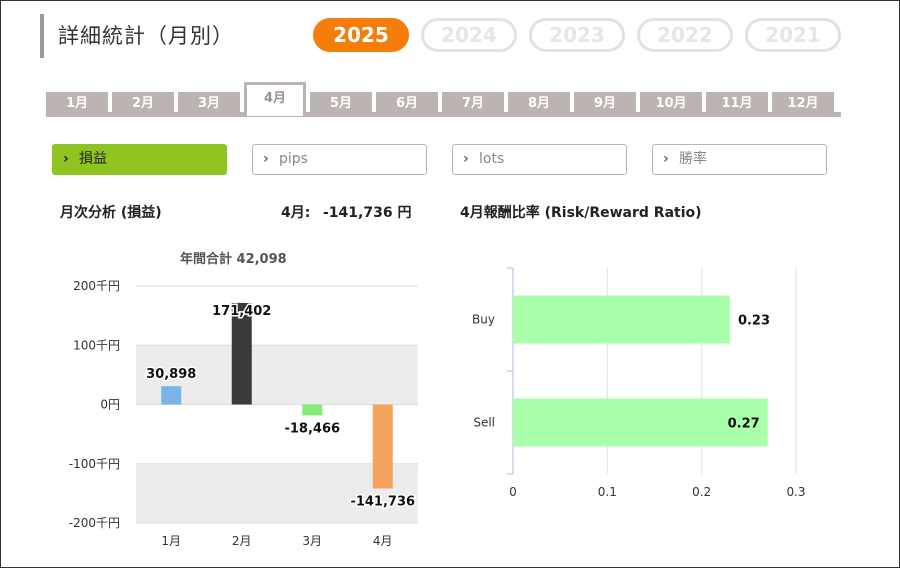 Image resolution: width=900 pixels, height=568 pixels. What do you see at coordinates (701, 492) in the screenshot?
I see `x-tick-label: 0.2` at bounding box center [701, 492].